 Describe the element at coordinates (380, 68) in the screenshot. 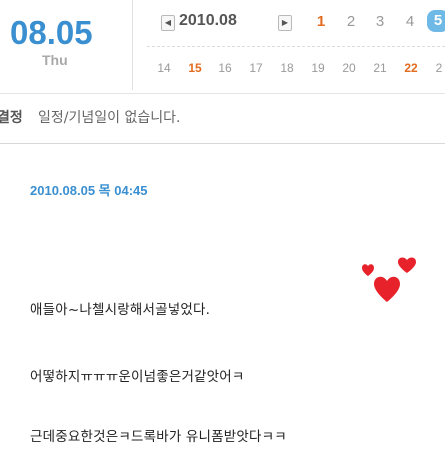

I see `calendar-day: 21` at that location.